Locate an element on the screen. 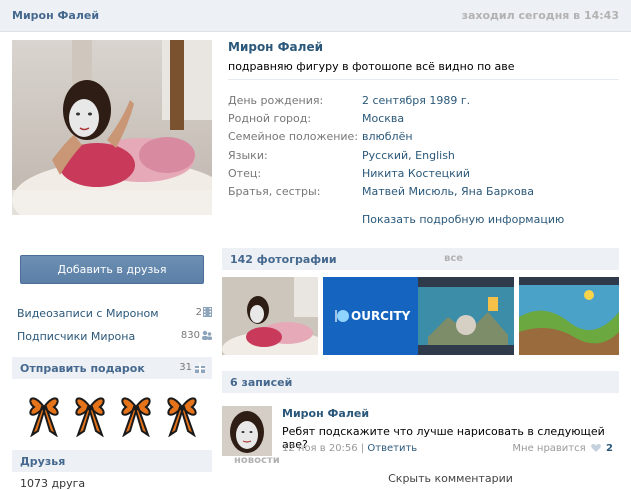 The image size is (631, 490). info-row-relationship: Семейное положение: влюблён is located at coordinates (423, 139).